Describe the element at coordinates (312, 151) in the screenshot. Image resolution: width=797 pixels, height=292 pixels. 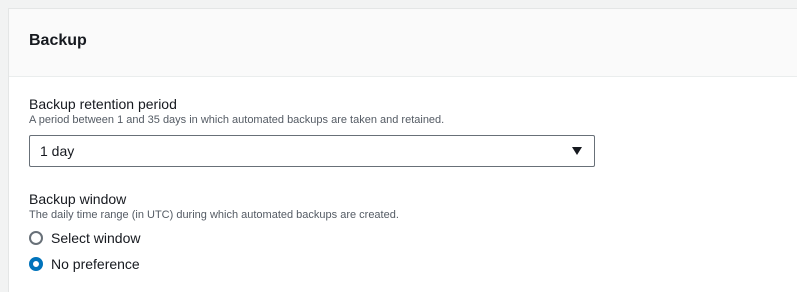
I see `retention-period-select: 1 day` at that location.